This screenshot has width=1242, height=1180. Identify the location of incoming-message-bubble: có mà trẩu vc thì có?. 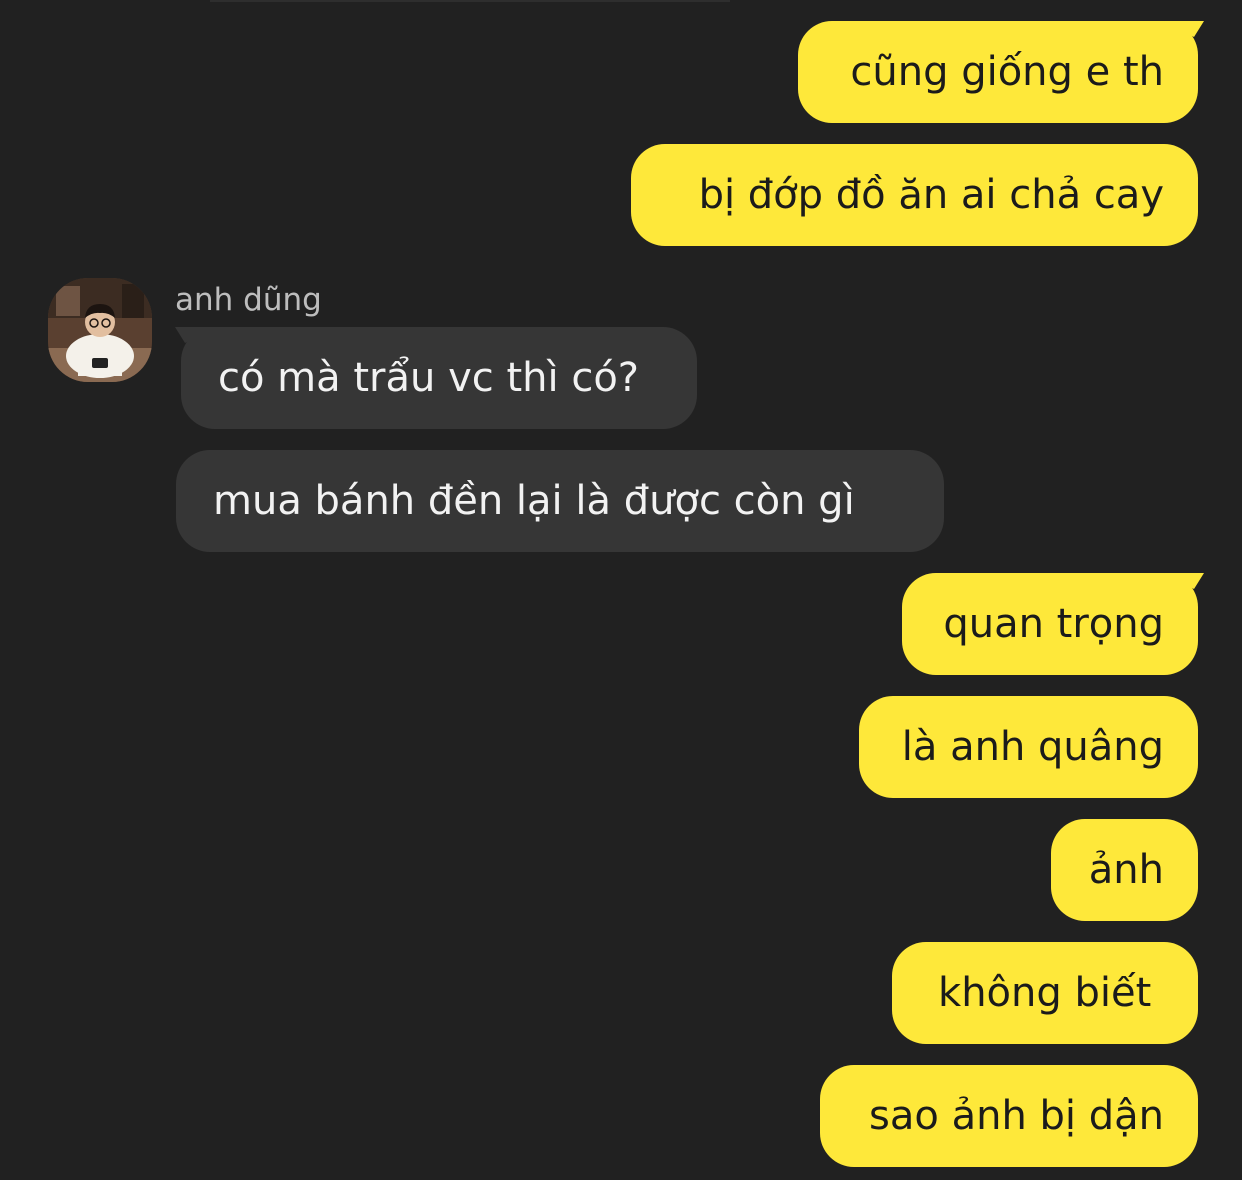
(436, 378).